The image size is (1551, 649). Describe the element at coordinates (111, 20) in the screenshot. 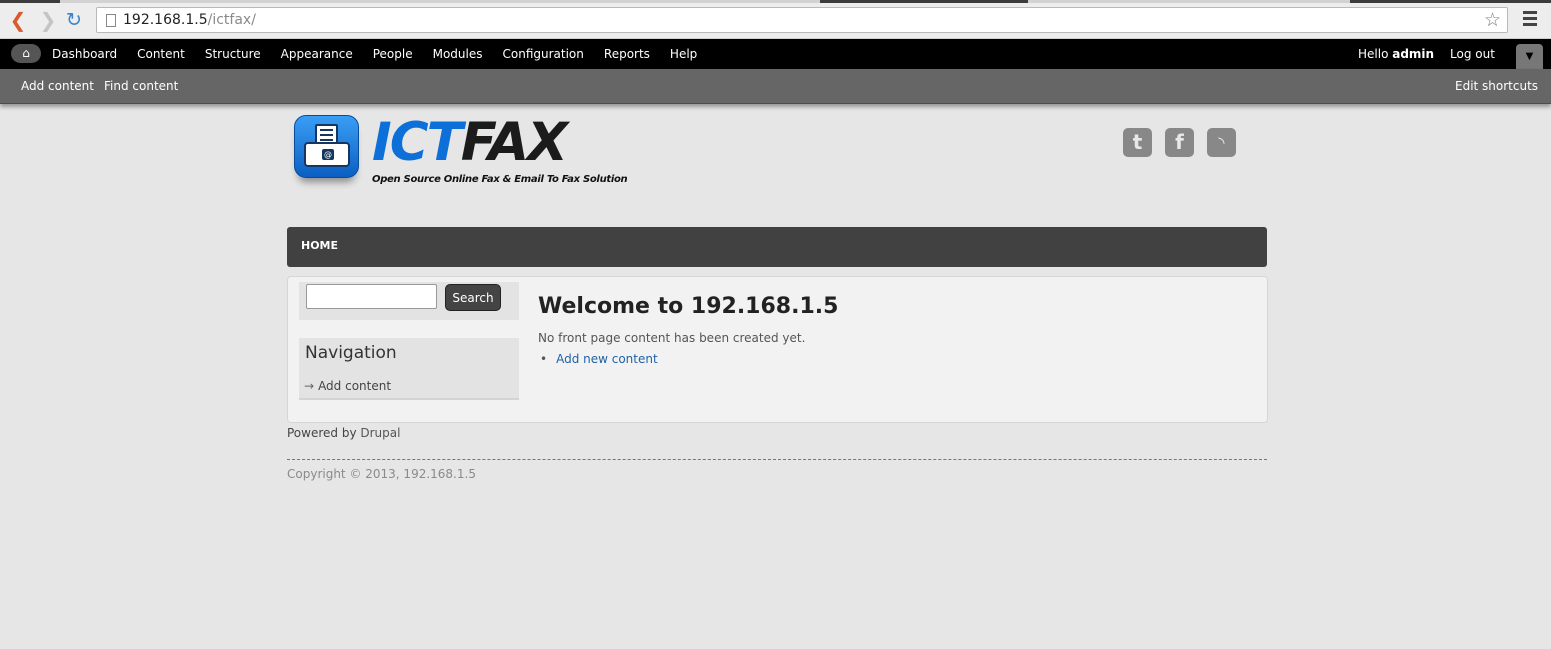

I see `page-icon` at that location.